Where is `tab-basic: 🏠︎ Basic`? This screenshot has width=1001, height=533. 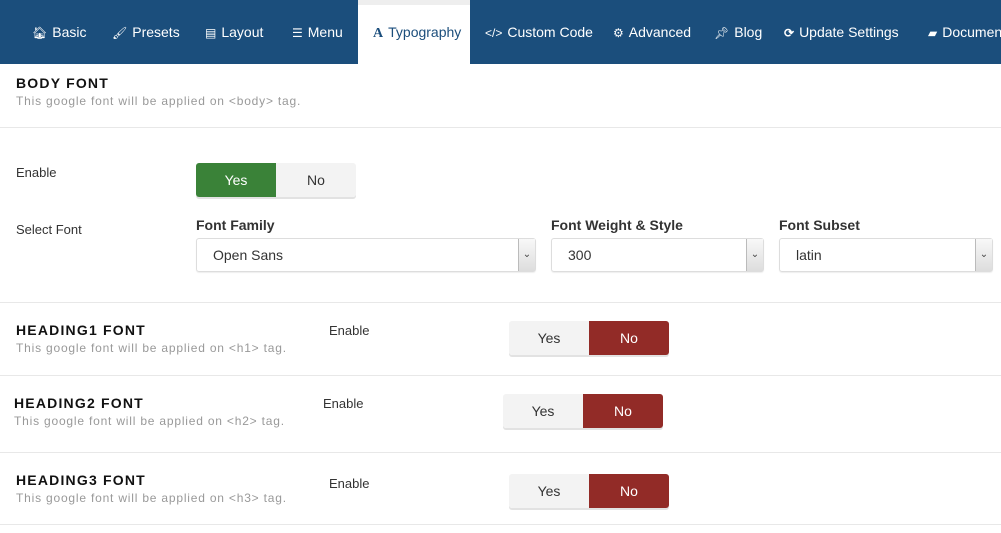
tab-basic: 🏠︎ Basic is located at coordinates (59, 32).